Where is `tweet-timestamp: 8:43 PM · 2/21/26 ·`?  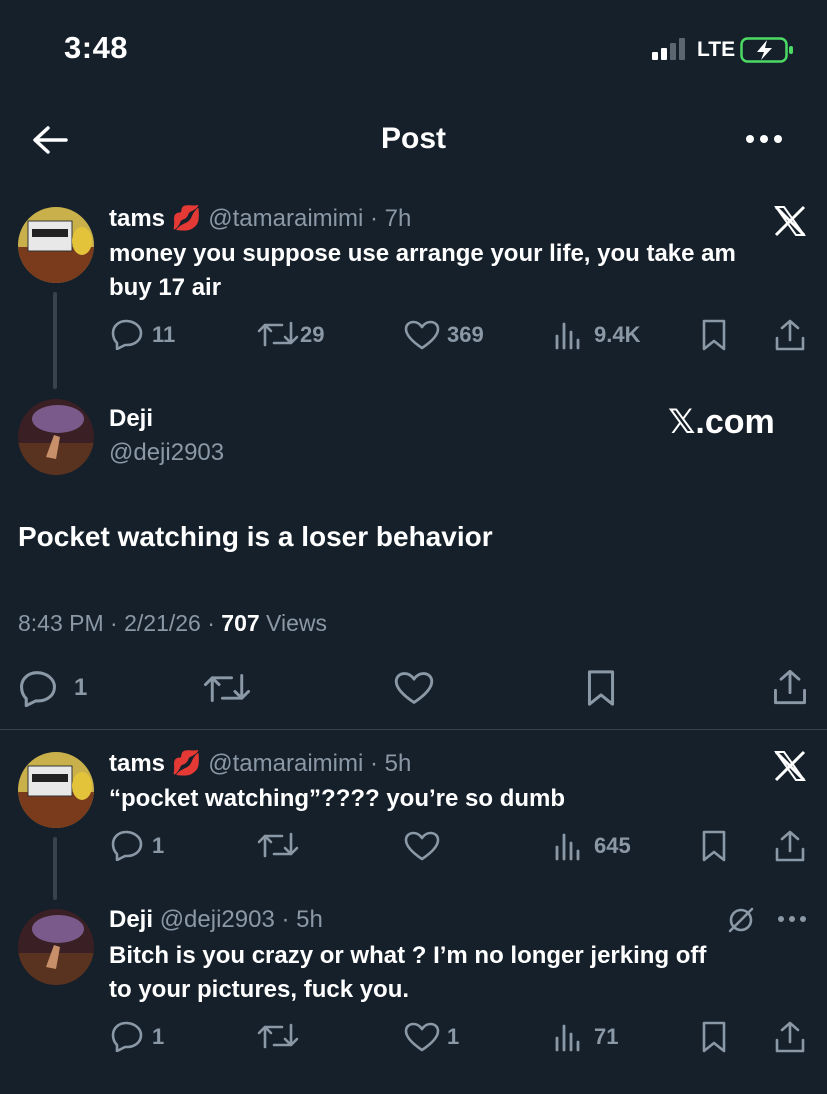
tweet-timestamp: 8:43 PM · 2/21/26 · is located at coordinates (120, 623).